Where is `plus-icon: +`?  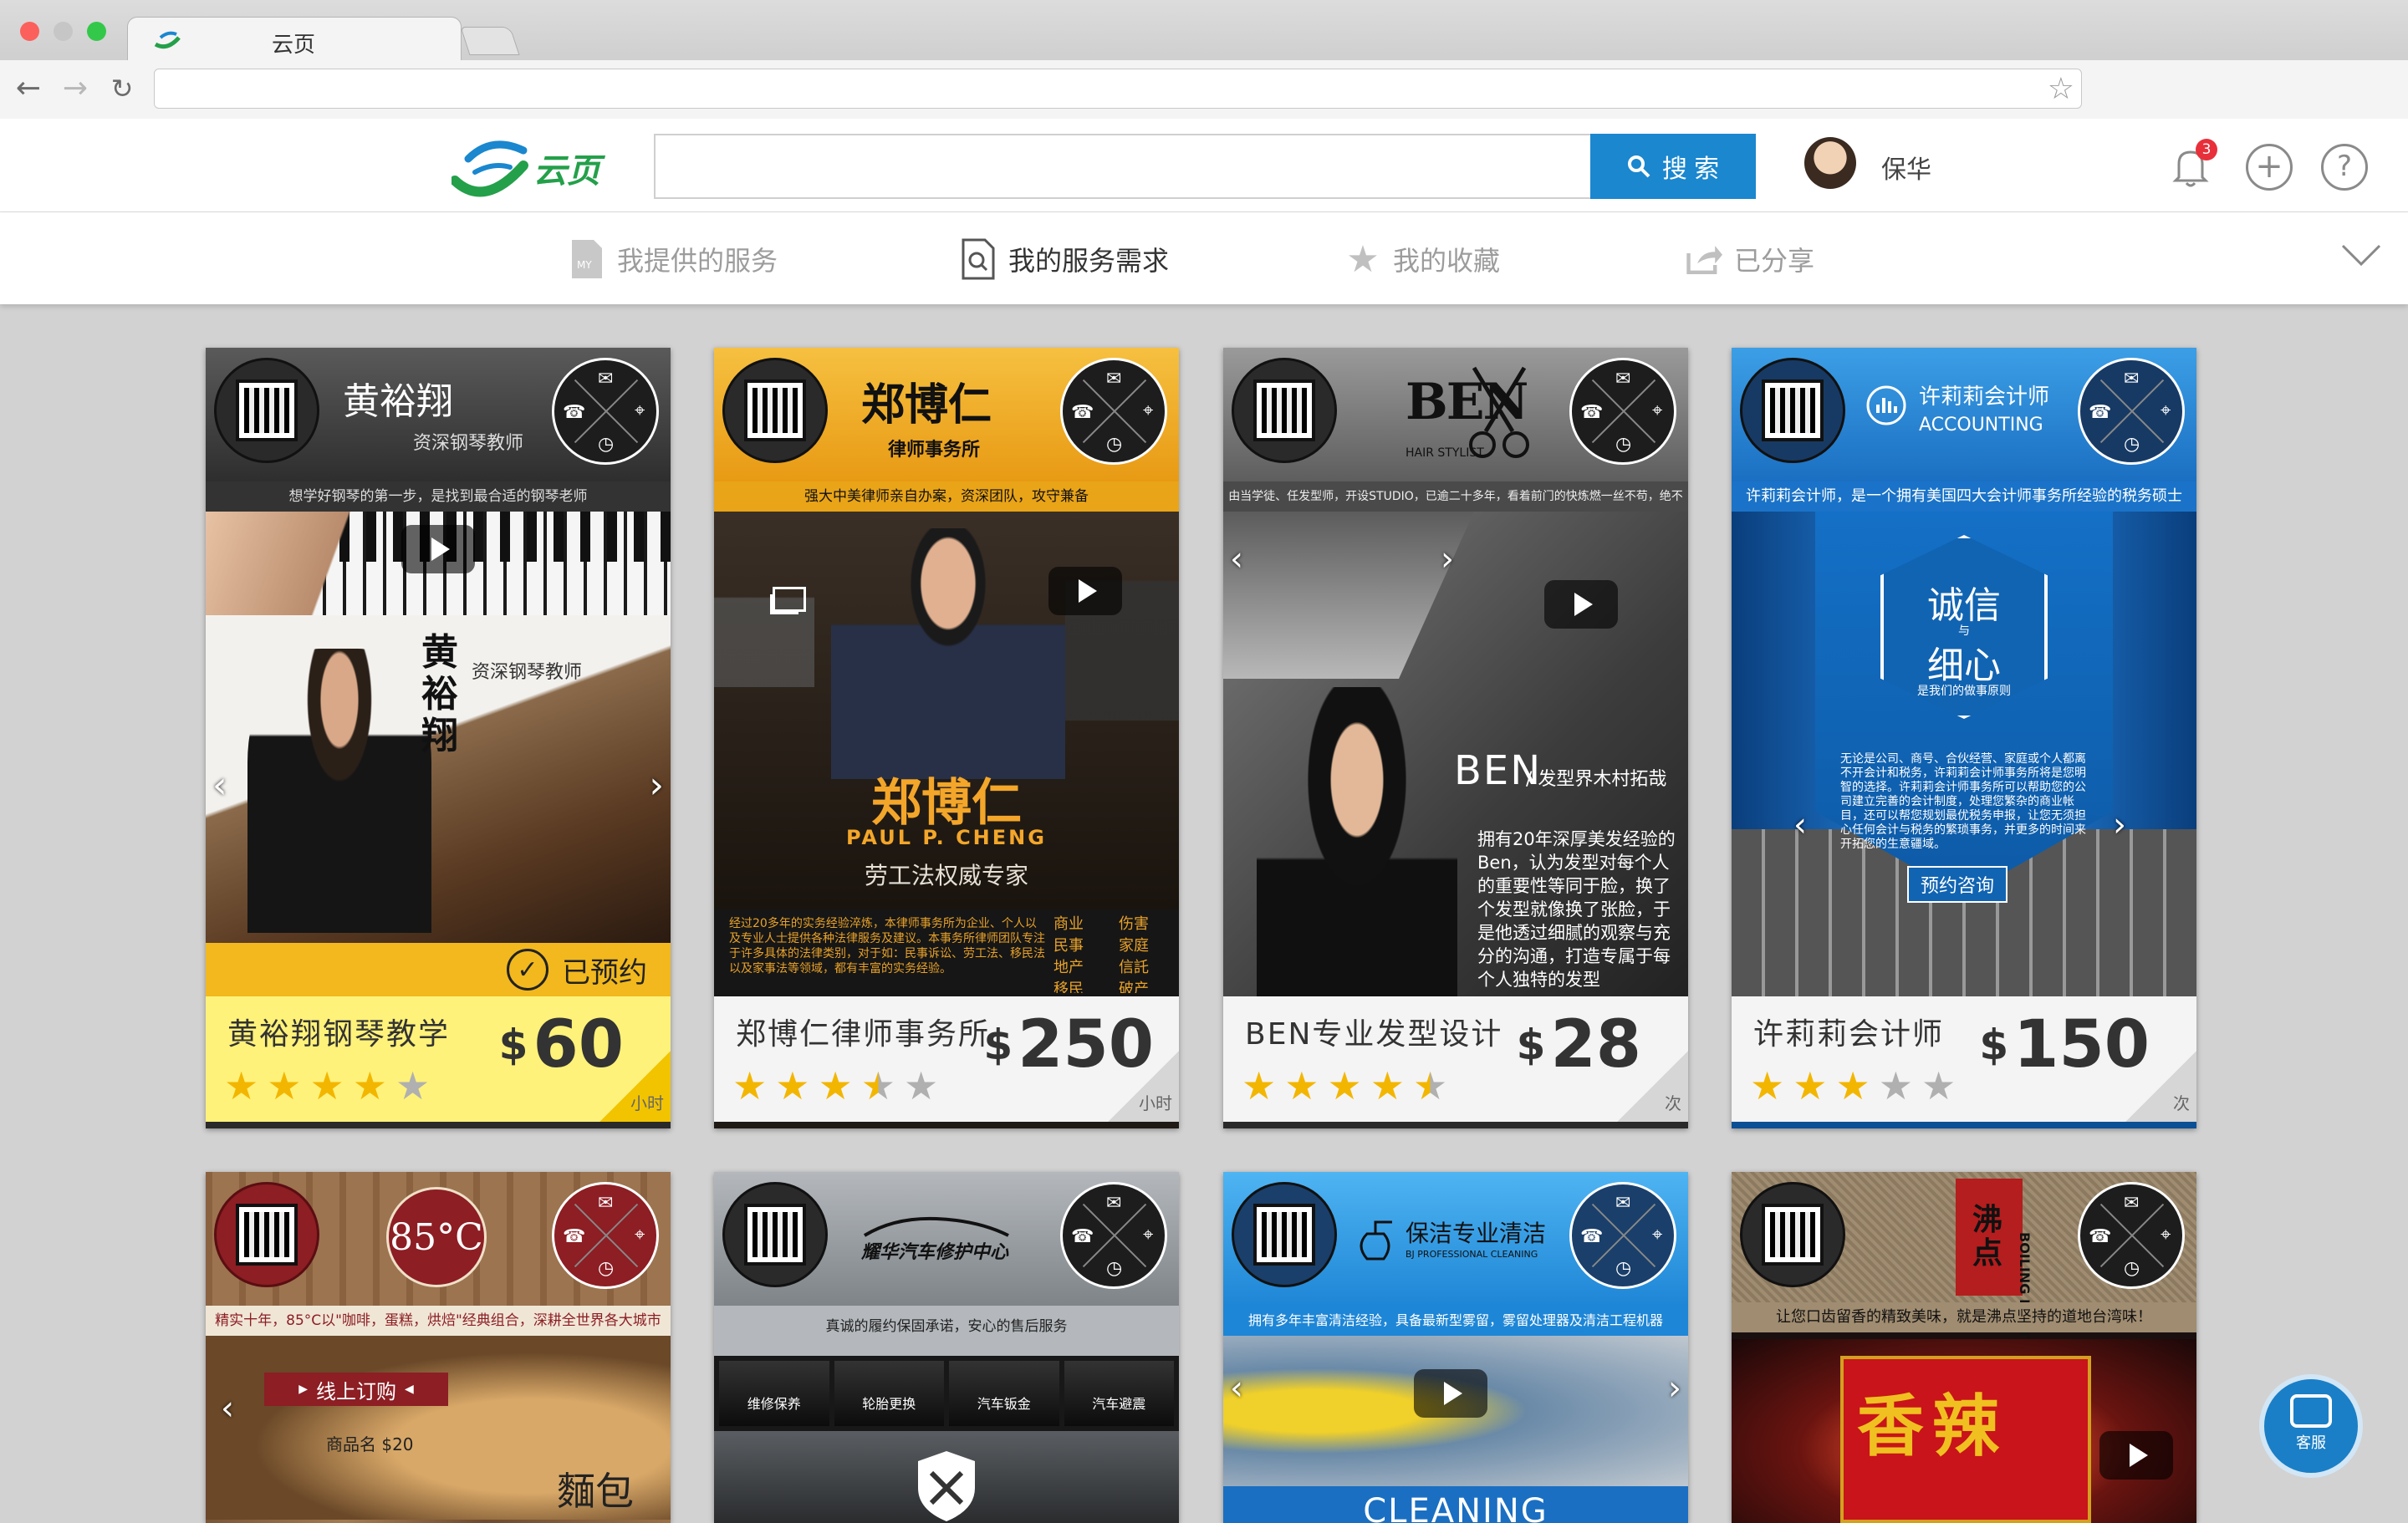
plus-icon: + is located at coordinates (2269, 168).